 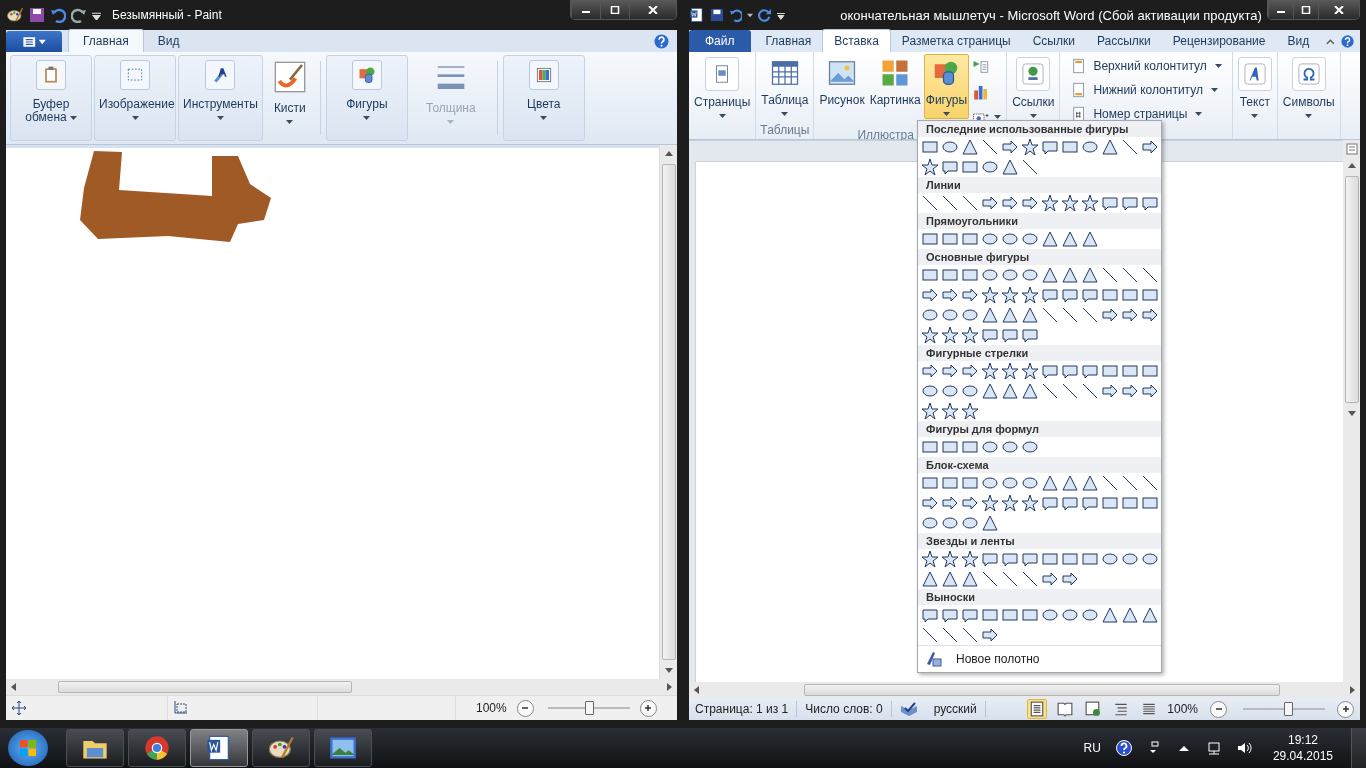 I want to click on ribbon-tab: Файл, so click(x=720, y=41).